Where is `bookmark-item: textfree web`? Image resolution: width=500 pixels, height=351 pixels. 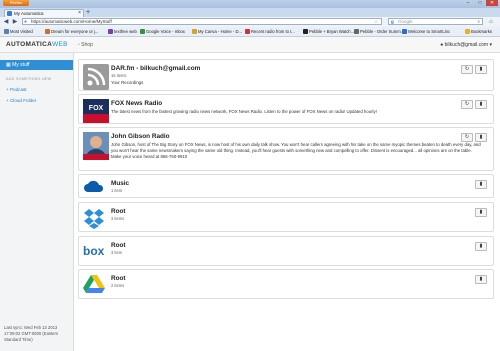
bookmark-item: textfree web is located at coordinates (122, 31).